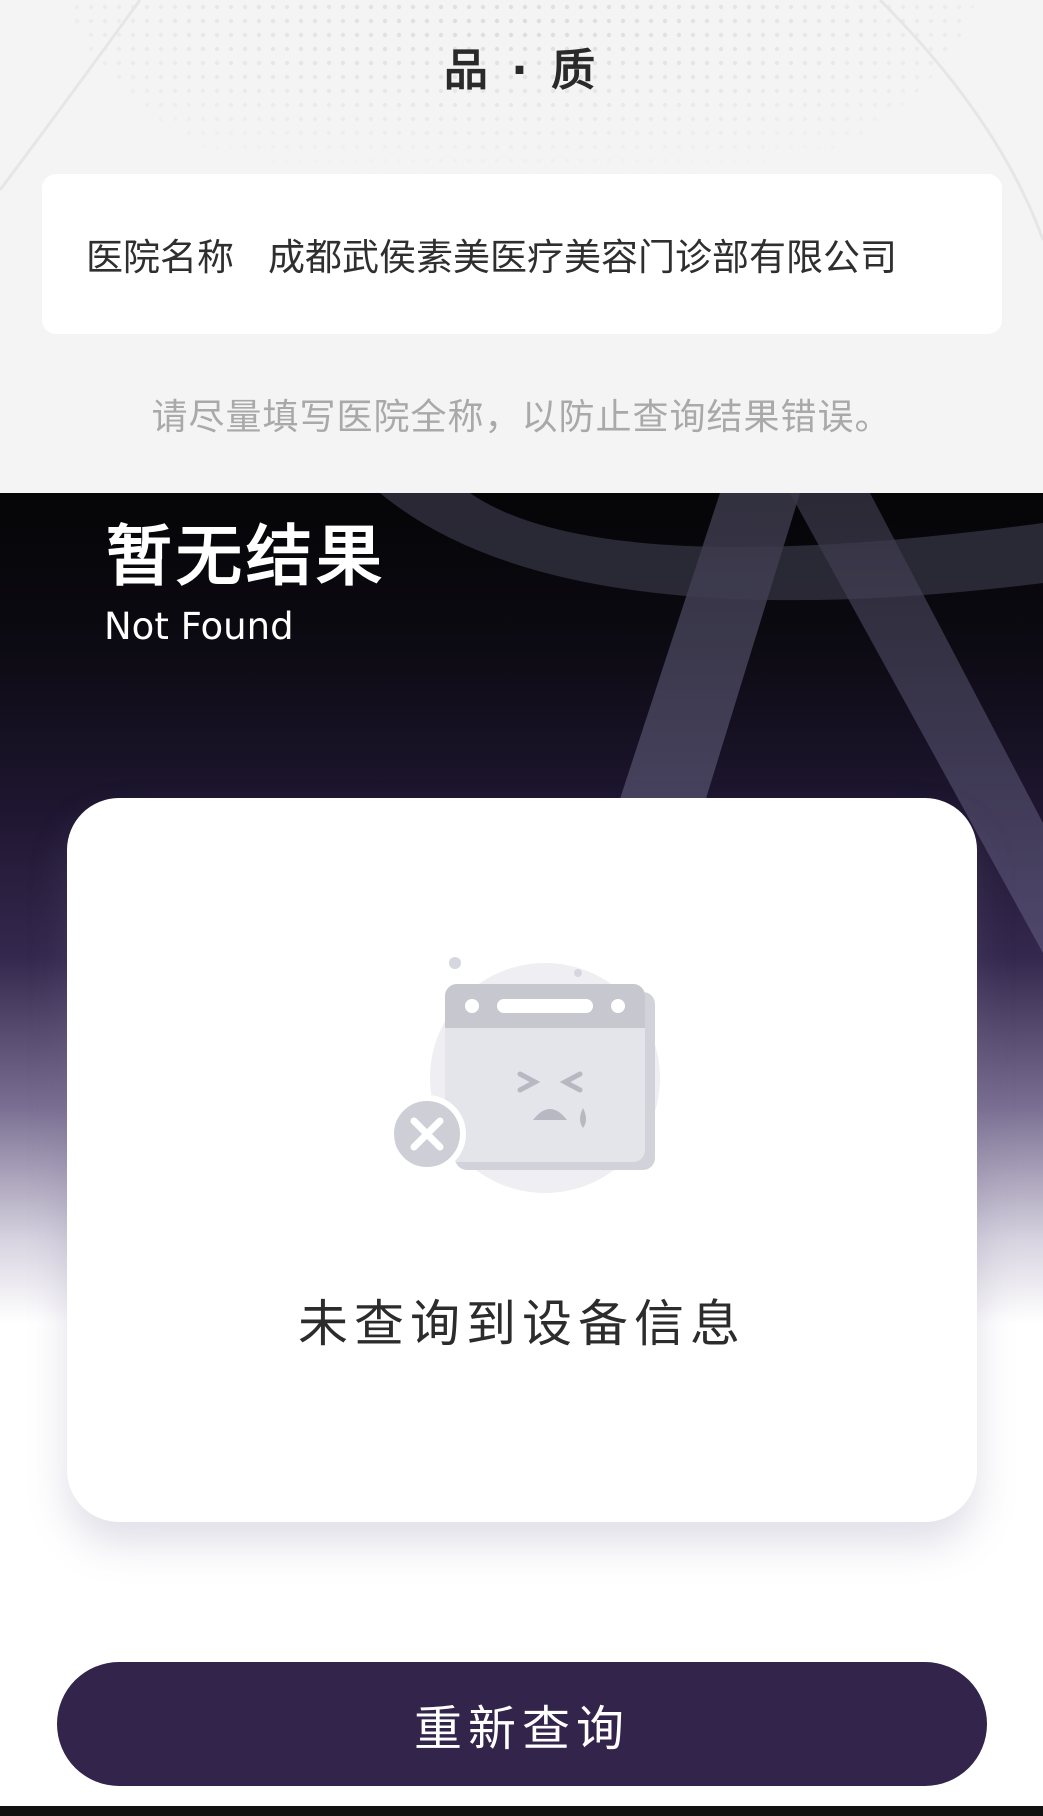 This screenshot has width=1043, height=1816. I want to click on result-subtitle: Not Found, so click(199, 626).